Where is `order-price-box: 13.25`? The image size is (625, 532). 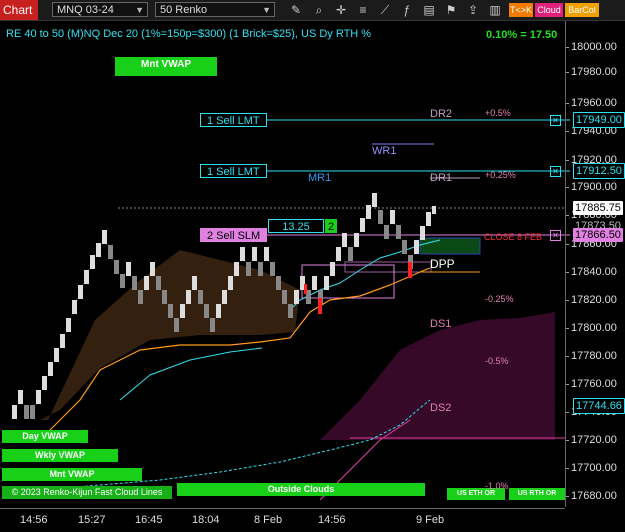
order-price-box: 13.25 is located at coordinates (296, 226).